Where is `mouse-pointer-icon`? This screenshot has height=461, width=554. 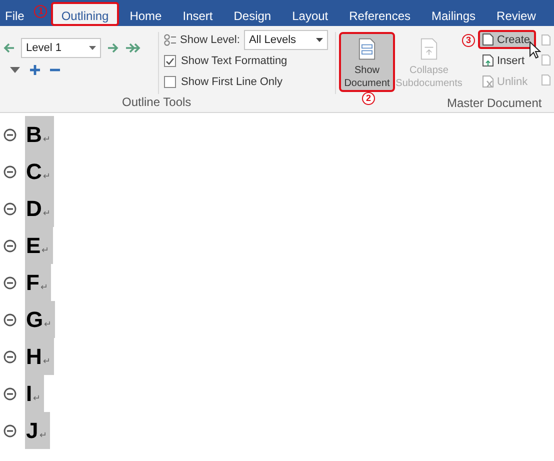 mouse-pointer-icon is located at coordinates (535, 50).